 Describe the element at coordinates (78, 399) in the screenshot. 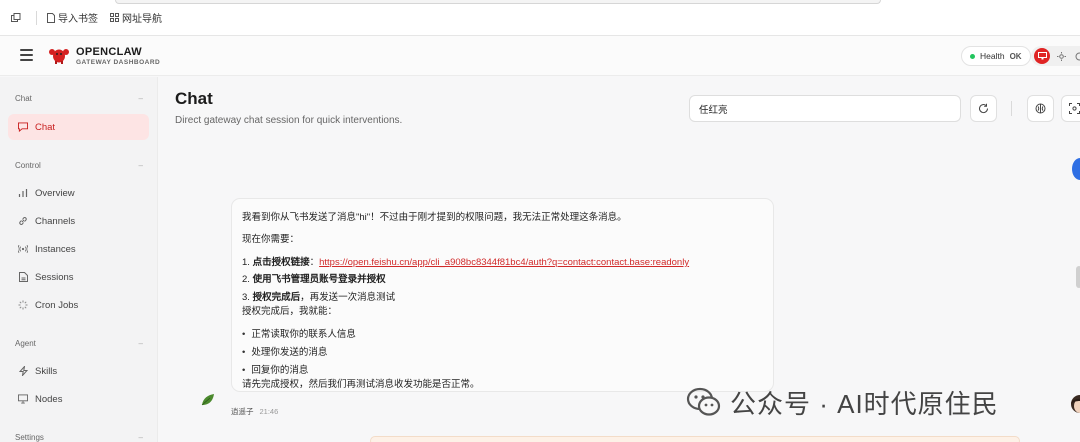

I see `sidebar-item-nodes: Nodes` at that location.